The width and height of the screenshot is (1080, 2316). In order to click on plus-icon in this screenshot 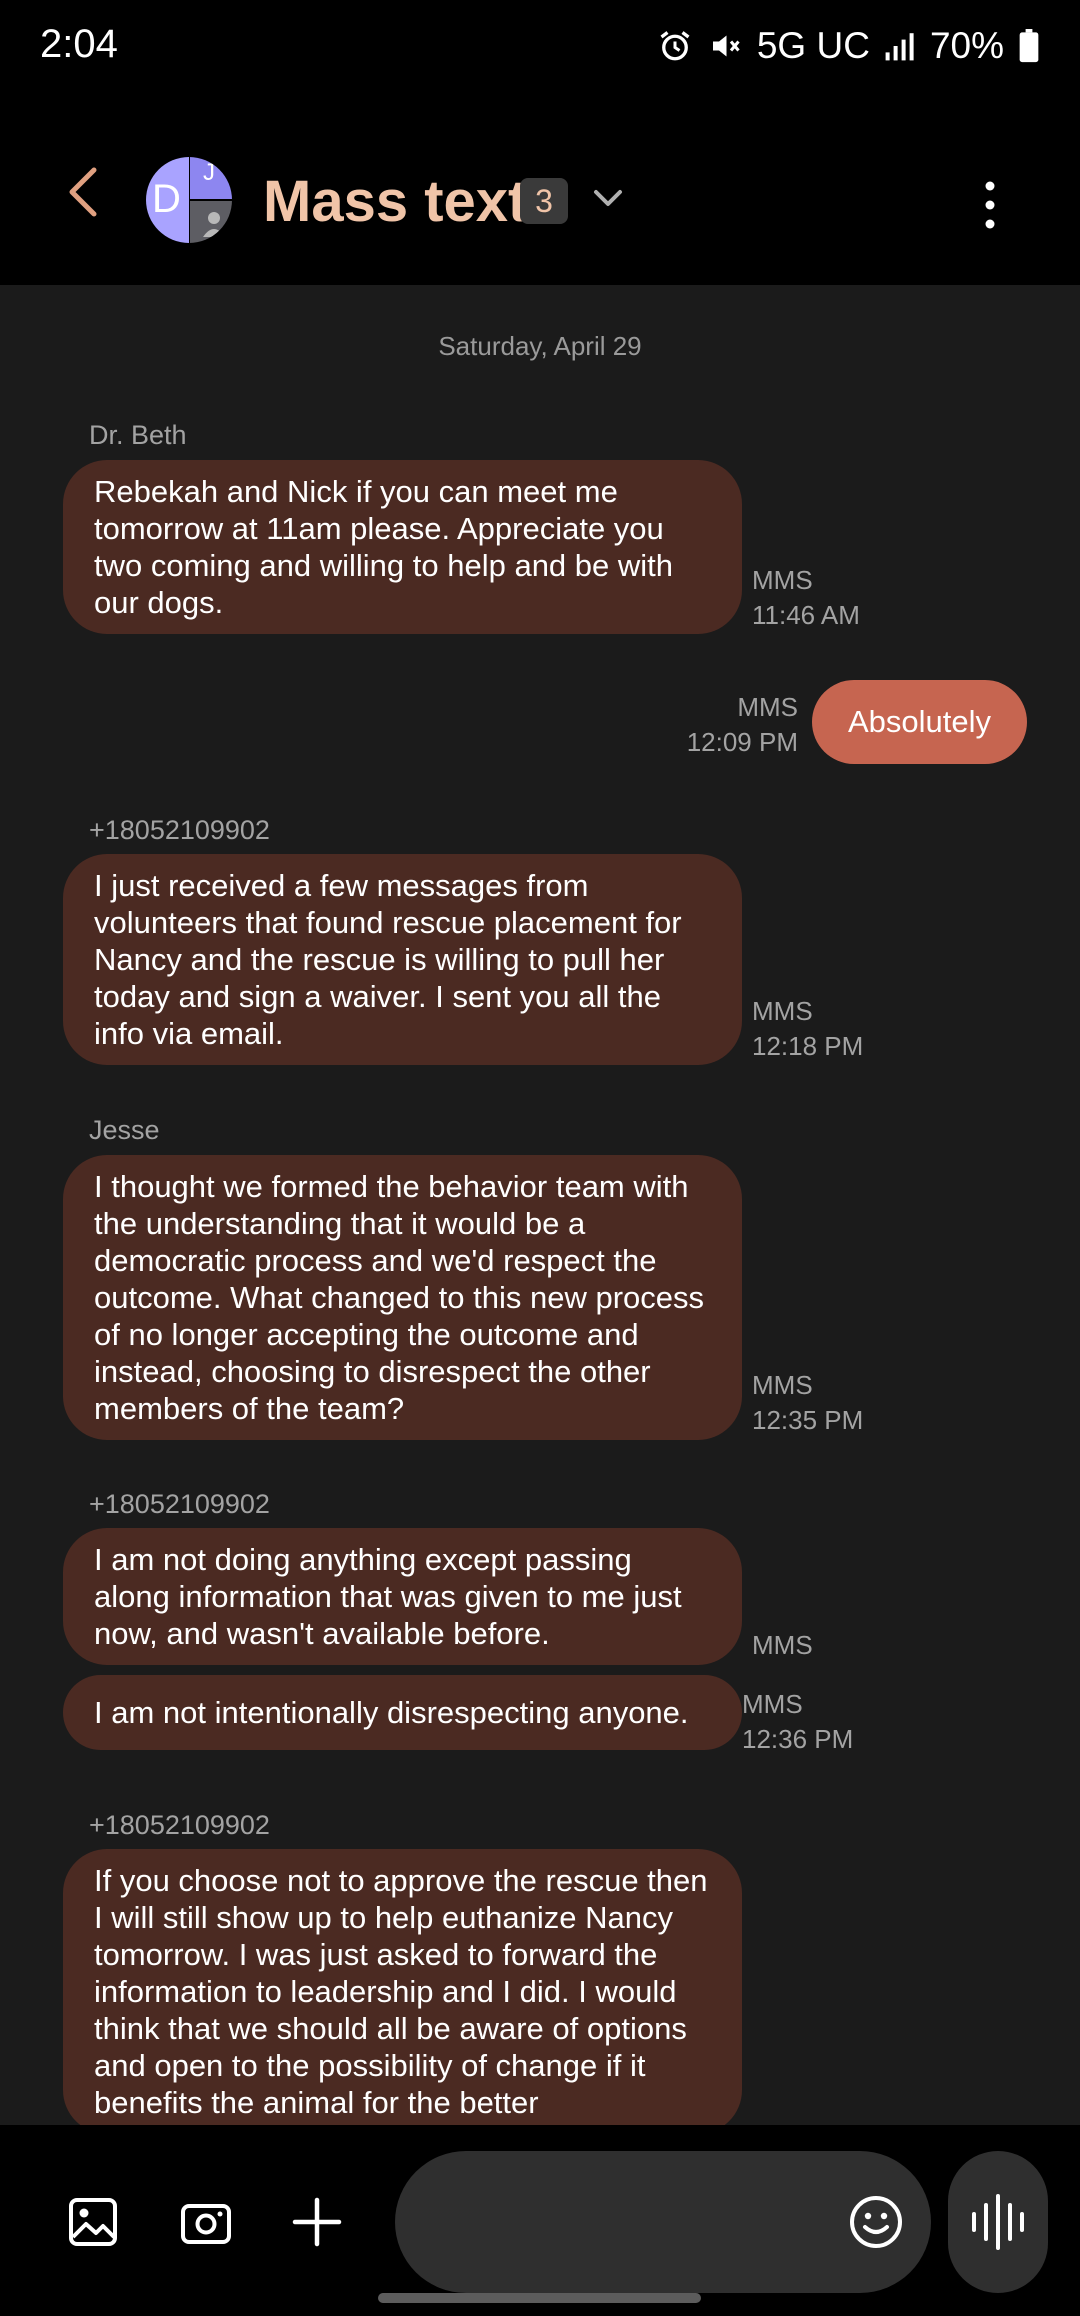, I will do `click(317, 2222)`.